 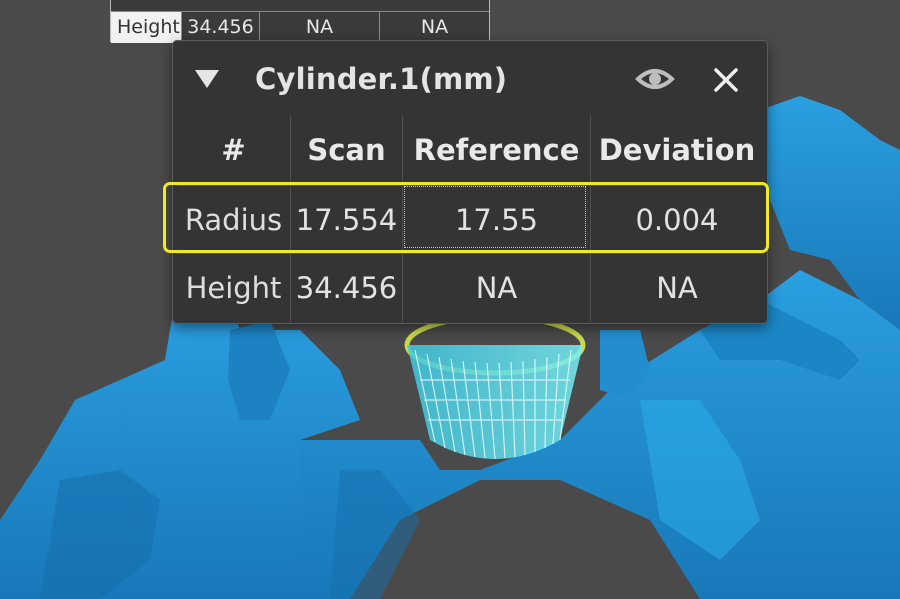 What do you see at coordinates (234, 150) in the screenshot?
I see `column-header: #` at bounding box center [234, 150].